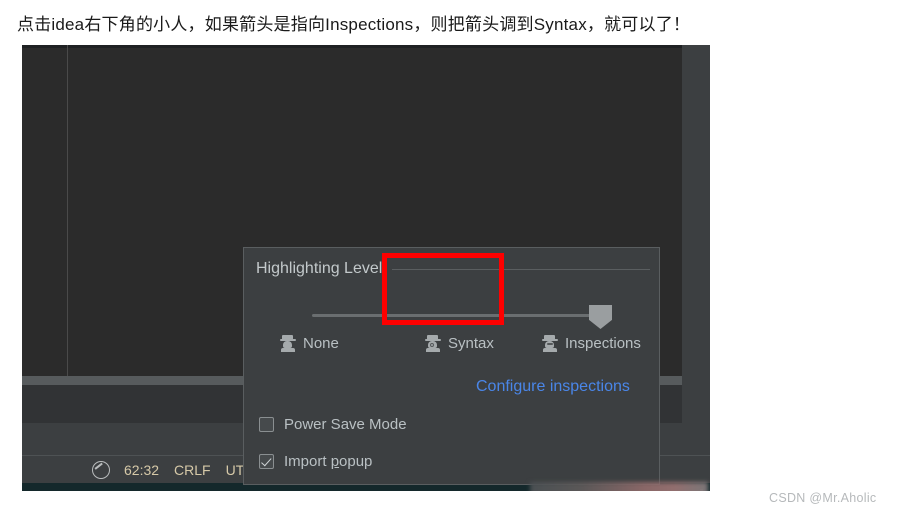 The width and height of the screenshot is (901, 515). Describe the element at coordinates (553, 387) in the screenshot. I see `configure-inspections-link: Configure inspections` at that location.